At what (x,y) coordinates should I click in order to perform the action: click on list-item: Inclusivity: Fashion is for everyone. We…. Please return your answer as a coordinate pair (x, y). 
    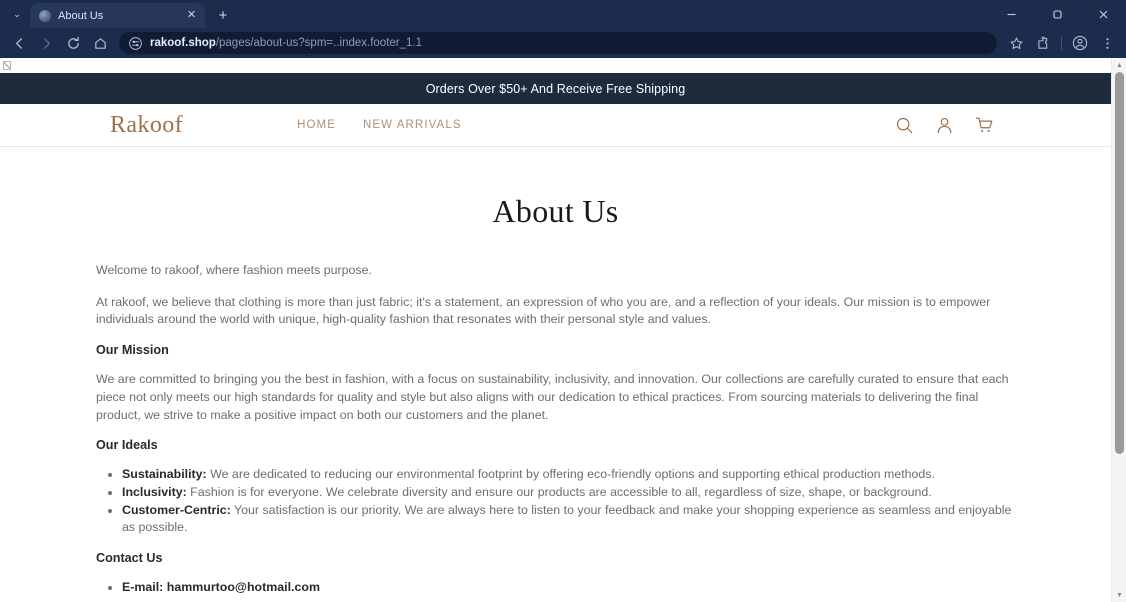
    Looking at the image, I should click on (568, 493).